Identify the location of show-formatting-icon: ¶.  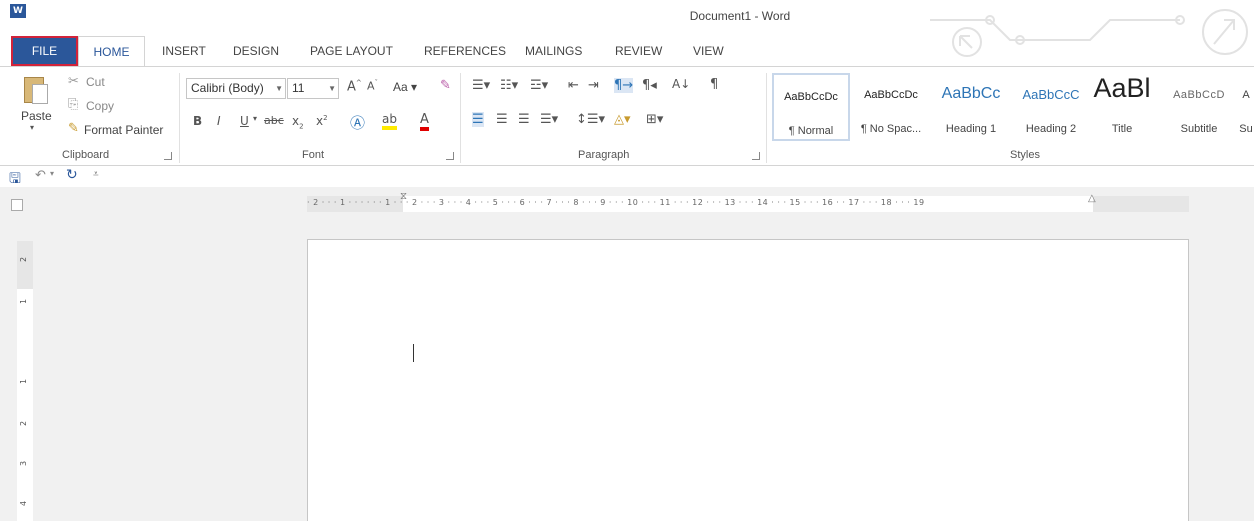
(714, 84).